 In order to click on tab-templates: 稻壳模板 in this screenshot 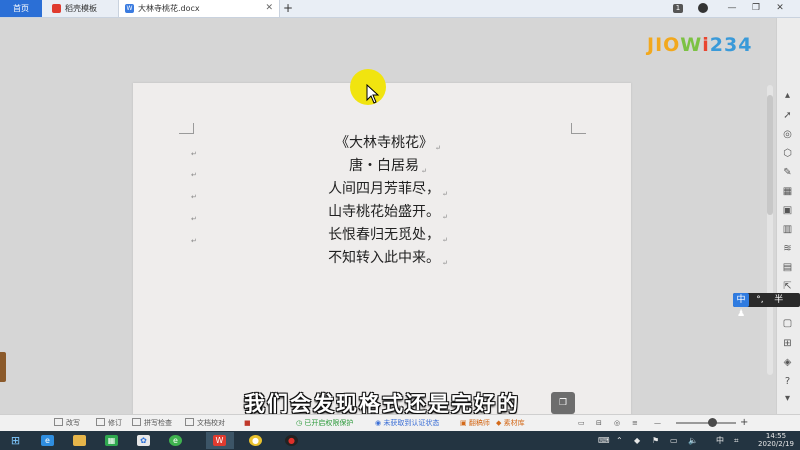, I will do `click(84, 8)`.